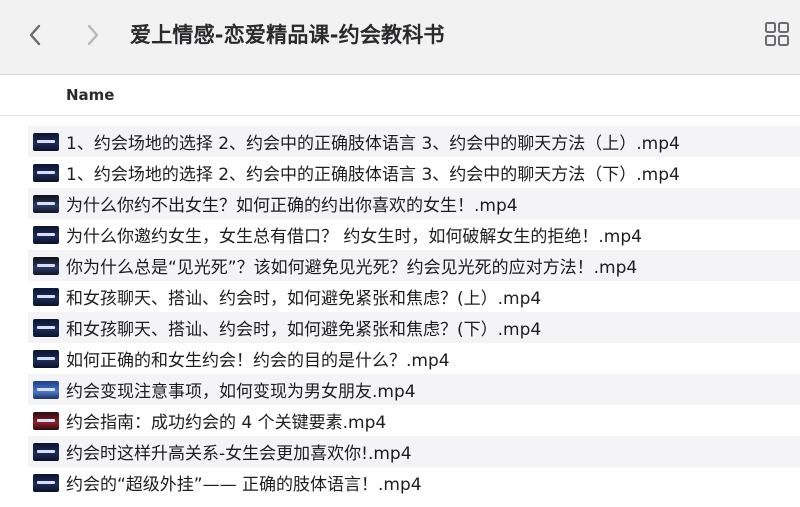 This screenshot has height=507, width=800. I want to click on file-row: 约会的“超级外挂”—— 正确的肢体语言！.mp4, so click(414, 482).